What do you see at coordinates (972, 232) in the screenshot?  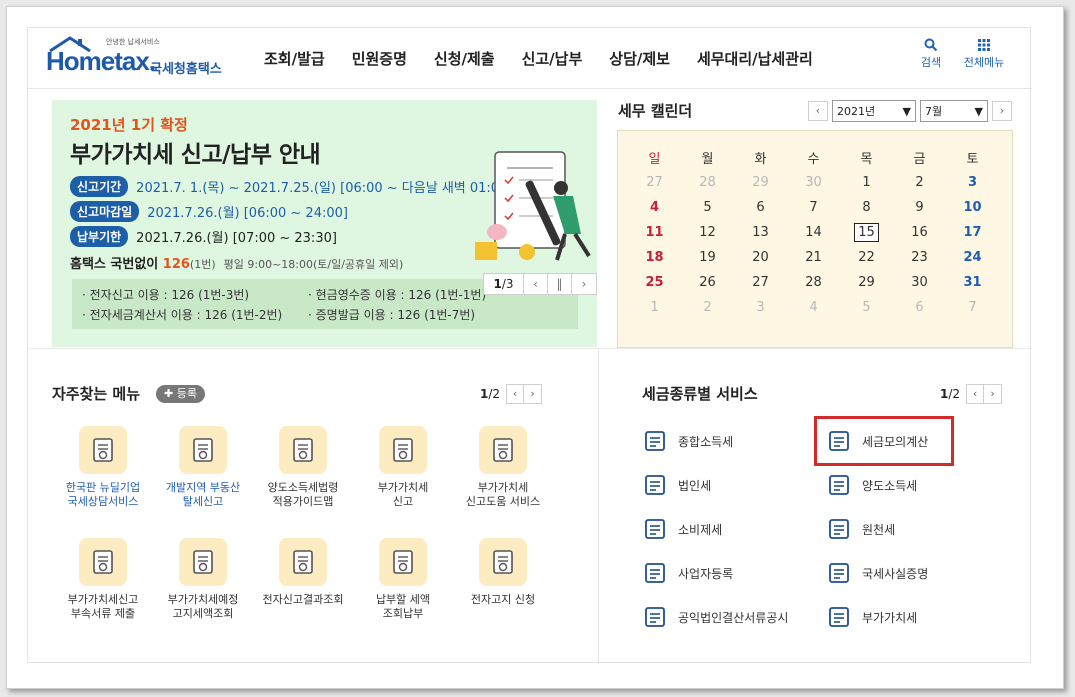 I see `calendar-day: 17` at bounding box center [972, 232].